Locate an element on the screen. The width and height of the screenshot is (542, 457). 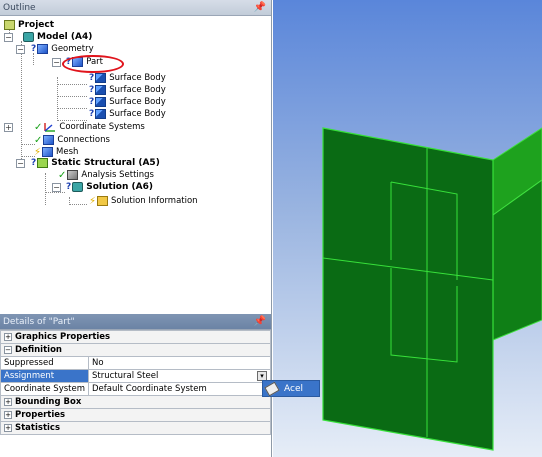
tree-item-static-structural: ? Static Structural (A5) is located at coordinates (95, 163).